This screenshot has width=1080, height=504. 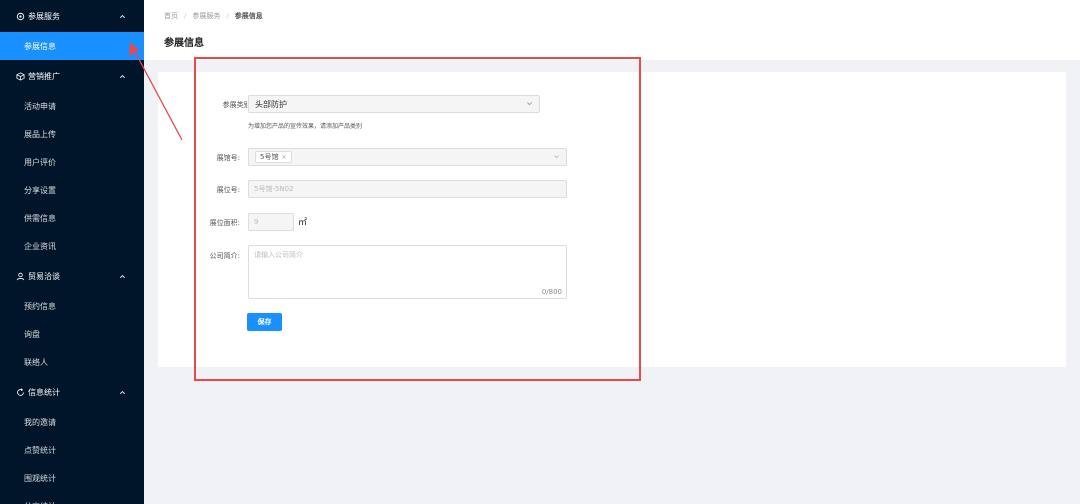 I want to click on sidebar-item-inquiries: 询盘, so click(x=72, y=334).